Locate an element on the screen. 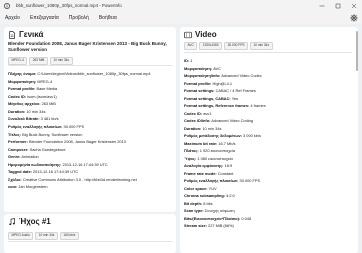 This screenshot has width=362, height=253. maximize-button is located at coordinates (338, 5).